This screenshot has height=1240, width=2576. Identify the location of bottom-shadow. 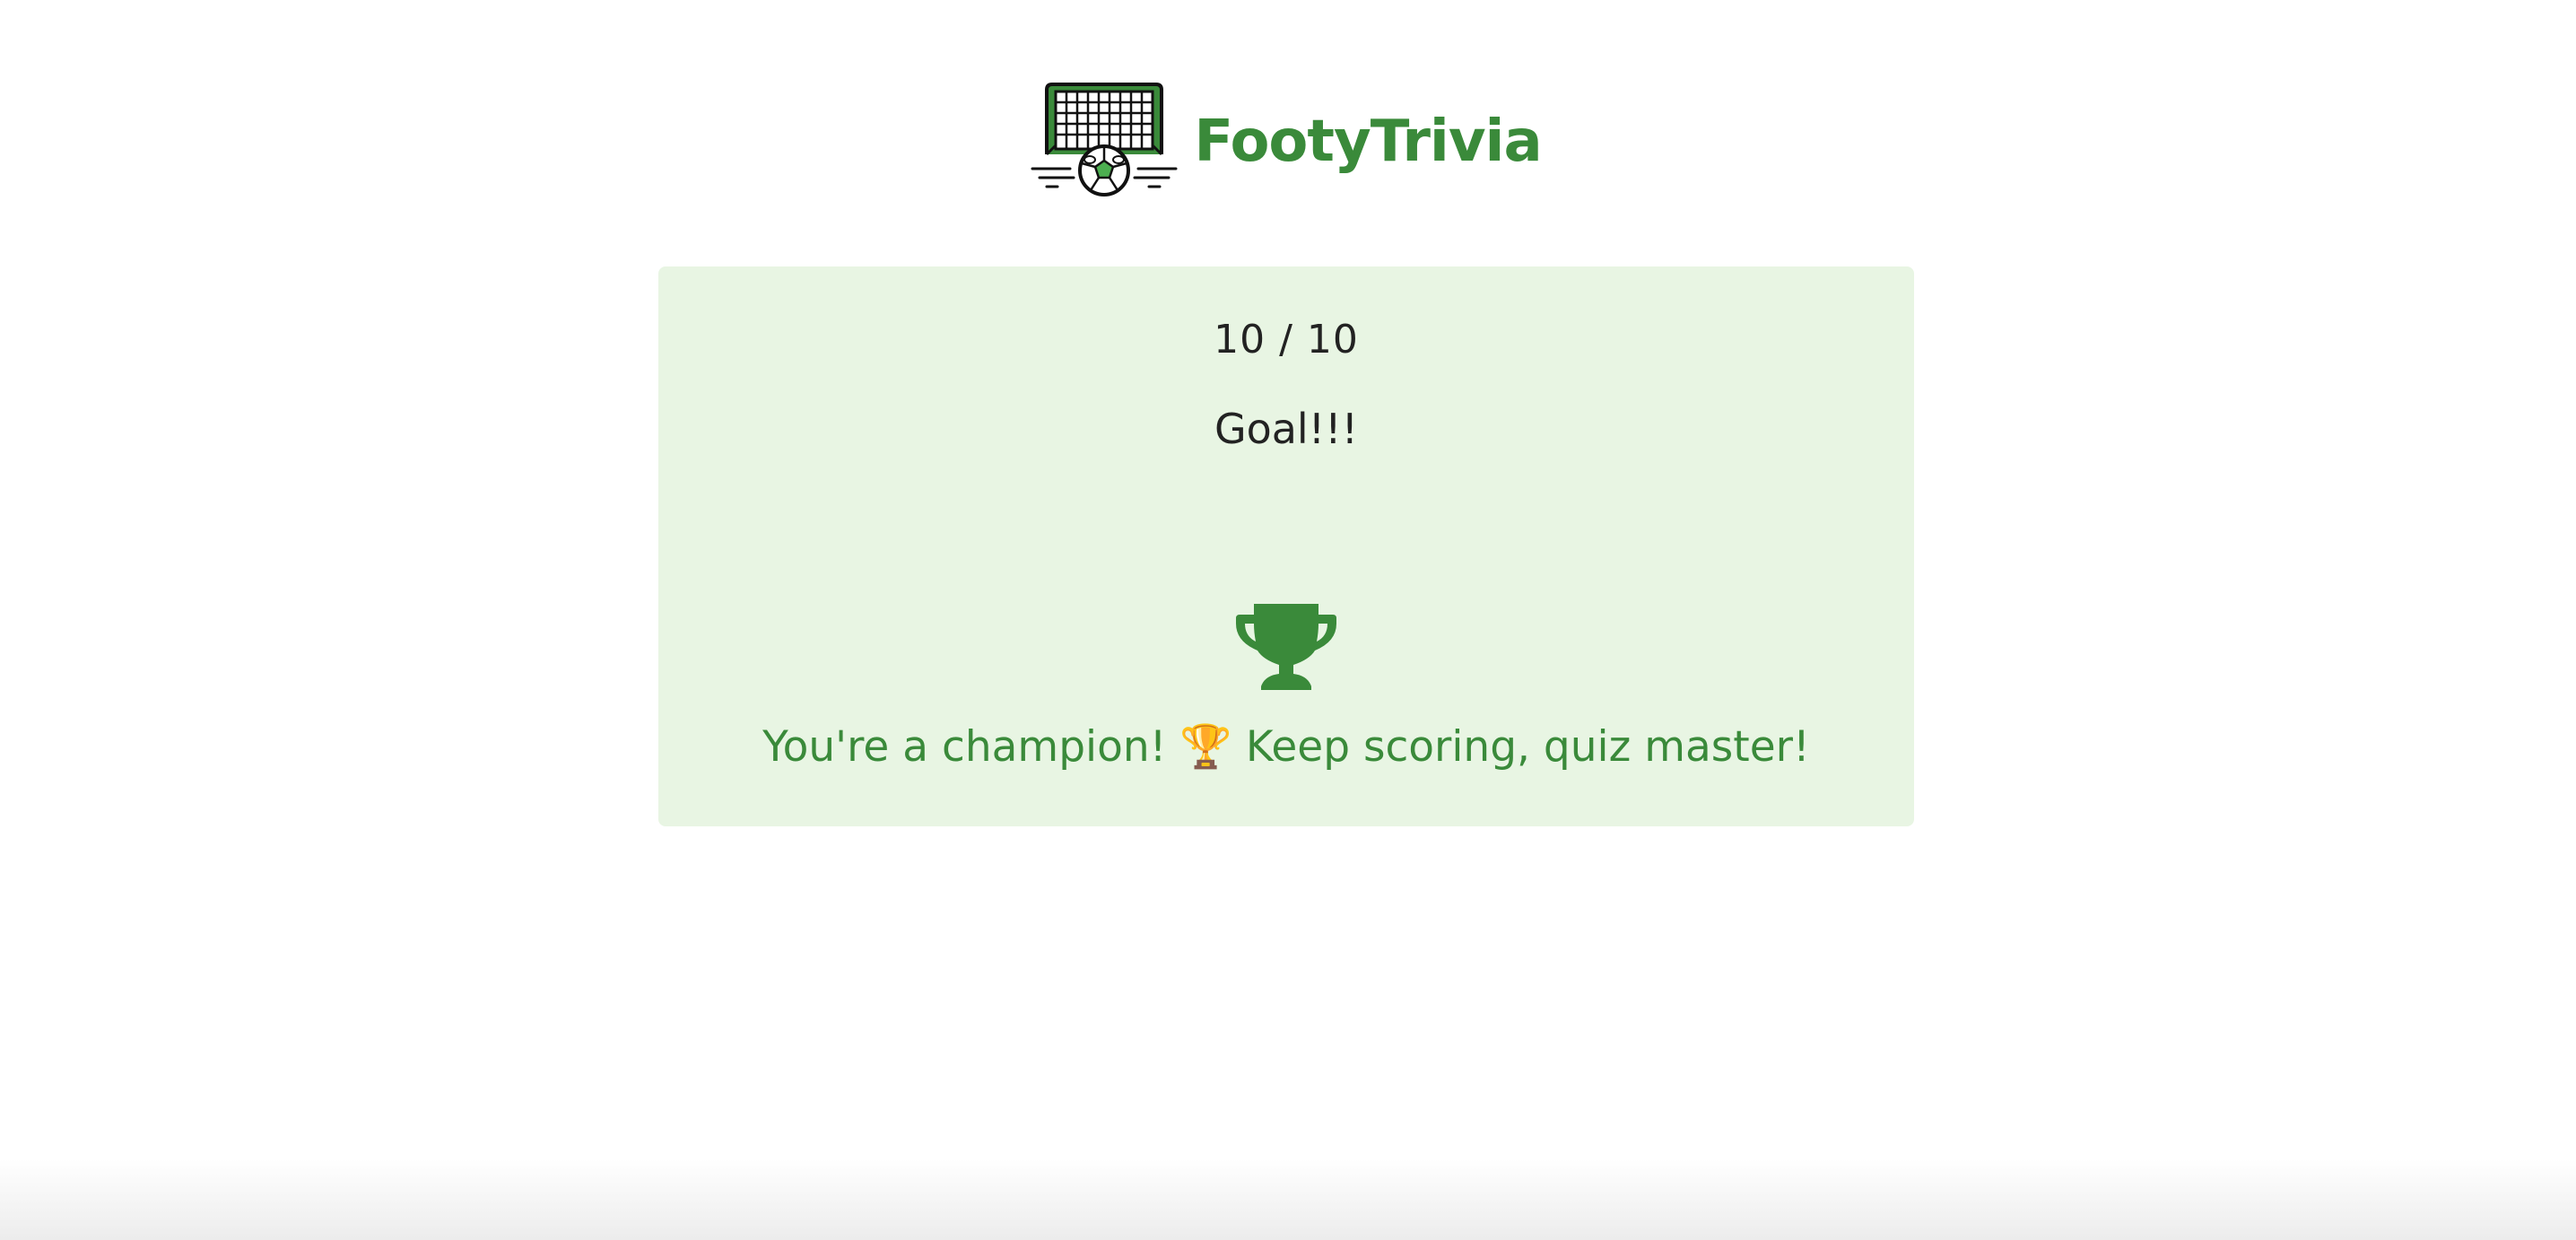
(1288, 1199).